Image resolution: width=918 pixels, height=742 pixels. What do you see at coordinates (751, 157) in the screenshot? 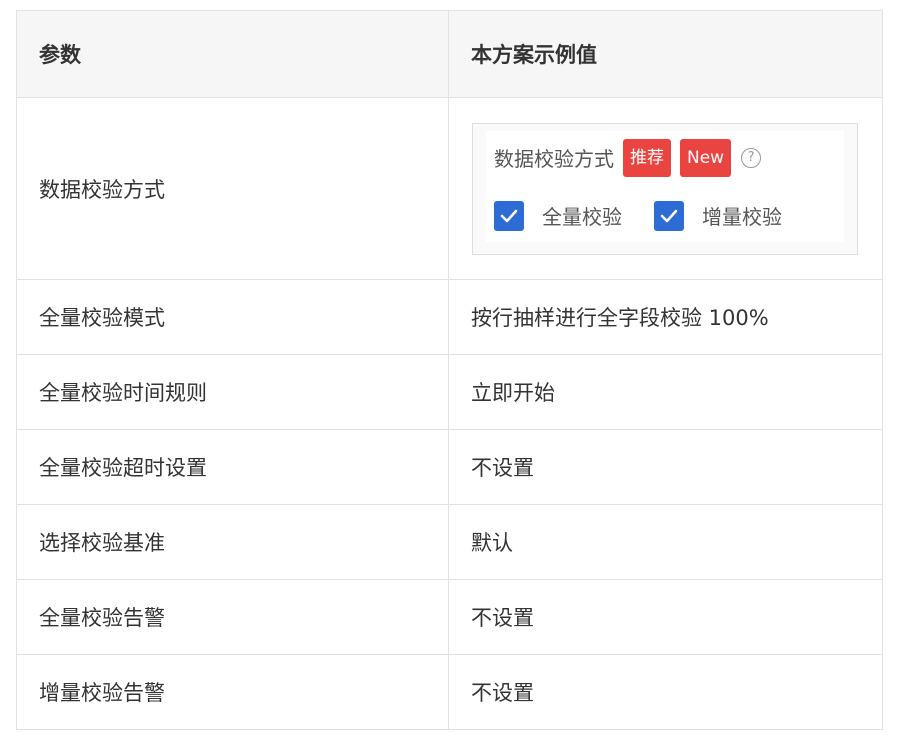
I see `question-circle-icon: ?` at bounding box center [751, 157].